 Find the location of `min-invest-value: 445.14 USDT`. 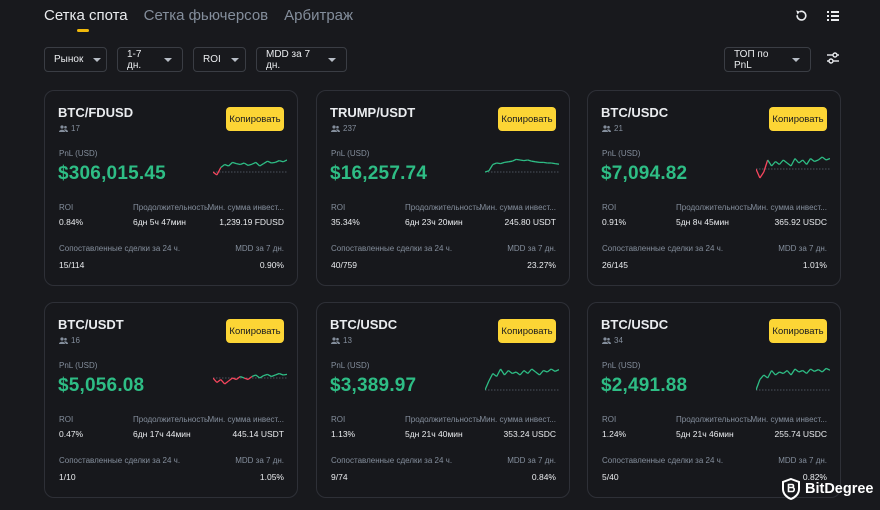

min-invest-value: 445.14 USDT is located at coordinates (258, 434).